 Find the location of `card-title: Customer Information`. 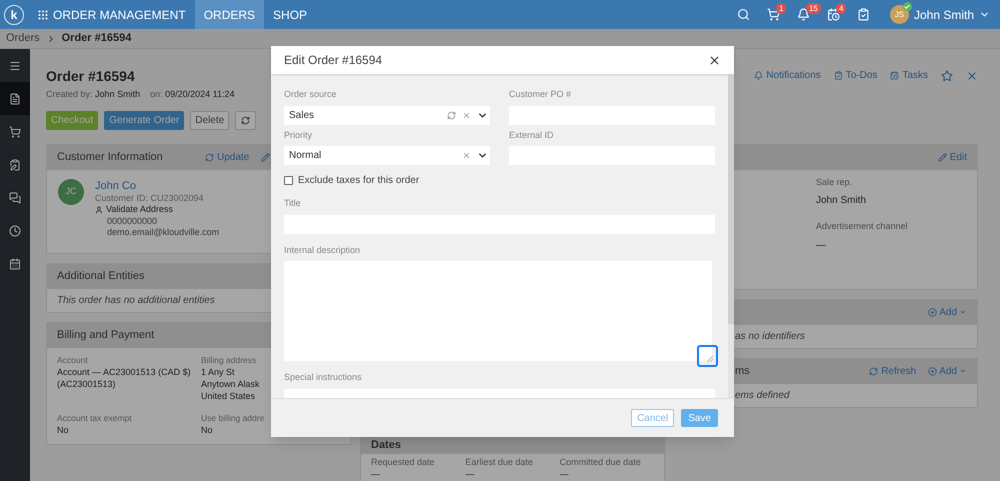

card-title: Customer Information is located at coordinates (110, 157).